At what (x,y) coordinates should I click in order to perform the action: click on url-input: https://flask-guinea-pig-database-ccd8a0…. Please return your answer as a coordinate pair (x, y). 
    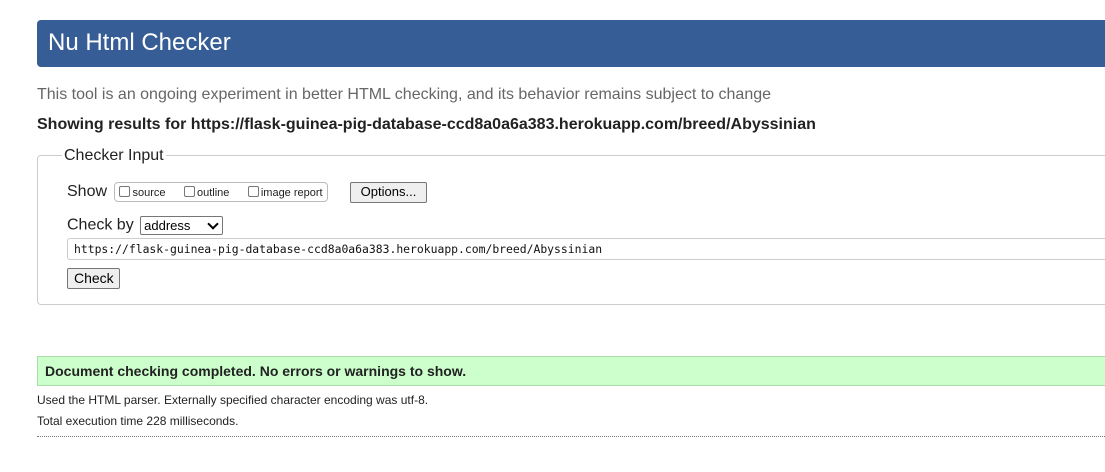
    Looking at the image, I should click on (586, 249).